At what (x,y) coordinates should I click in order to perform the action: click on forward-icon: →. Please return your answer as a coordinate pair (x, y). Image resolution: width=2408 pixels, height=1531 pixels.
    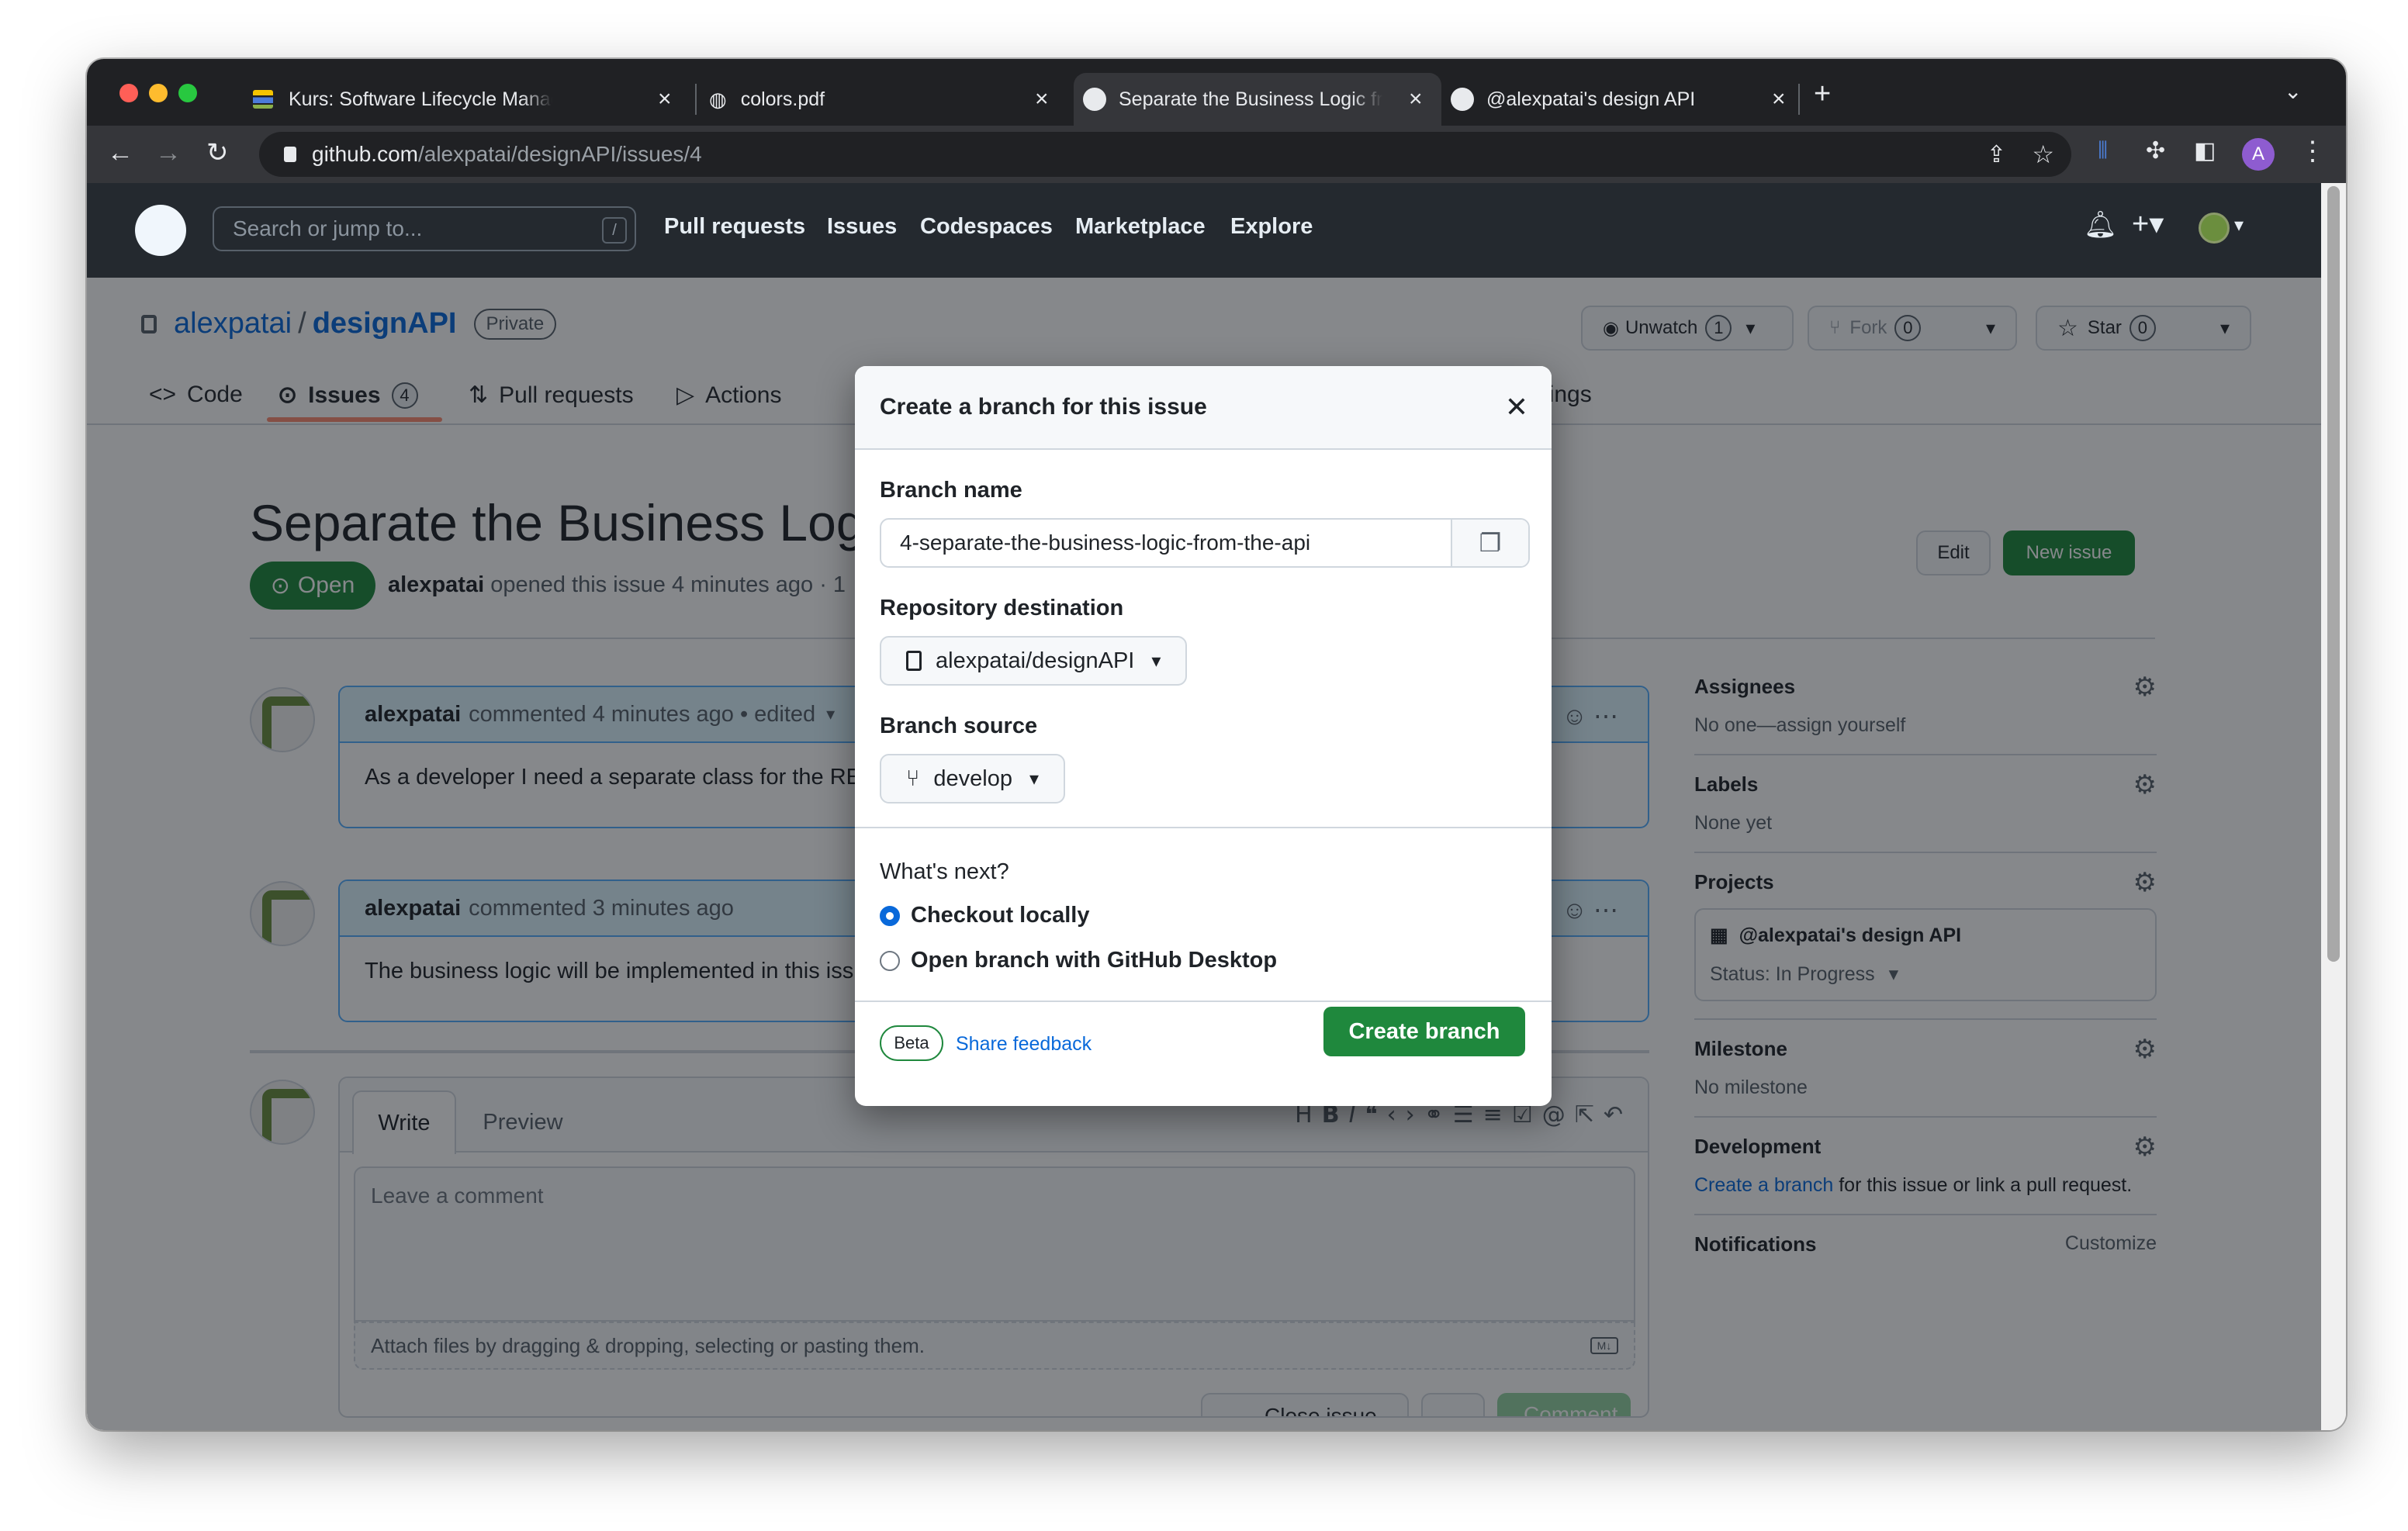
    Looking at the image, I should click on (168, 153).